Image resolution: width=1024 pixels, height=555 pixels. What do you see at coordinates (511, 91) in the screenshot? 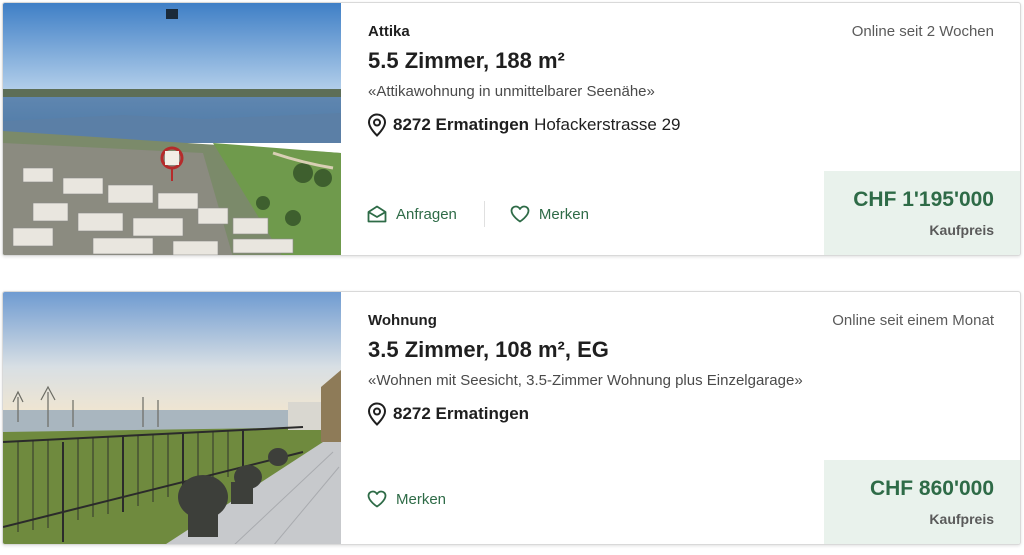
I see `listing-description: «Attikawohnung in unmittelbarer Seenähe»` at bounding box center [511, 91].